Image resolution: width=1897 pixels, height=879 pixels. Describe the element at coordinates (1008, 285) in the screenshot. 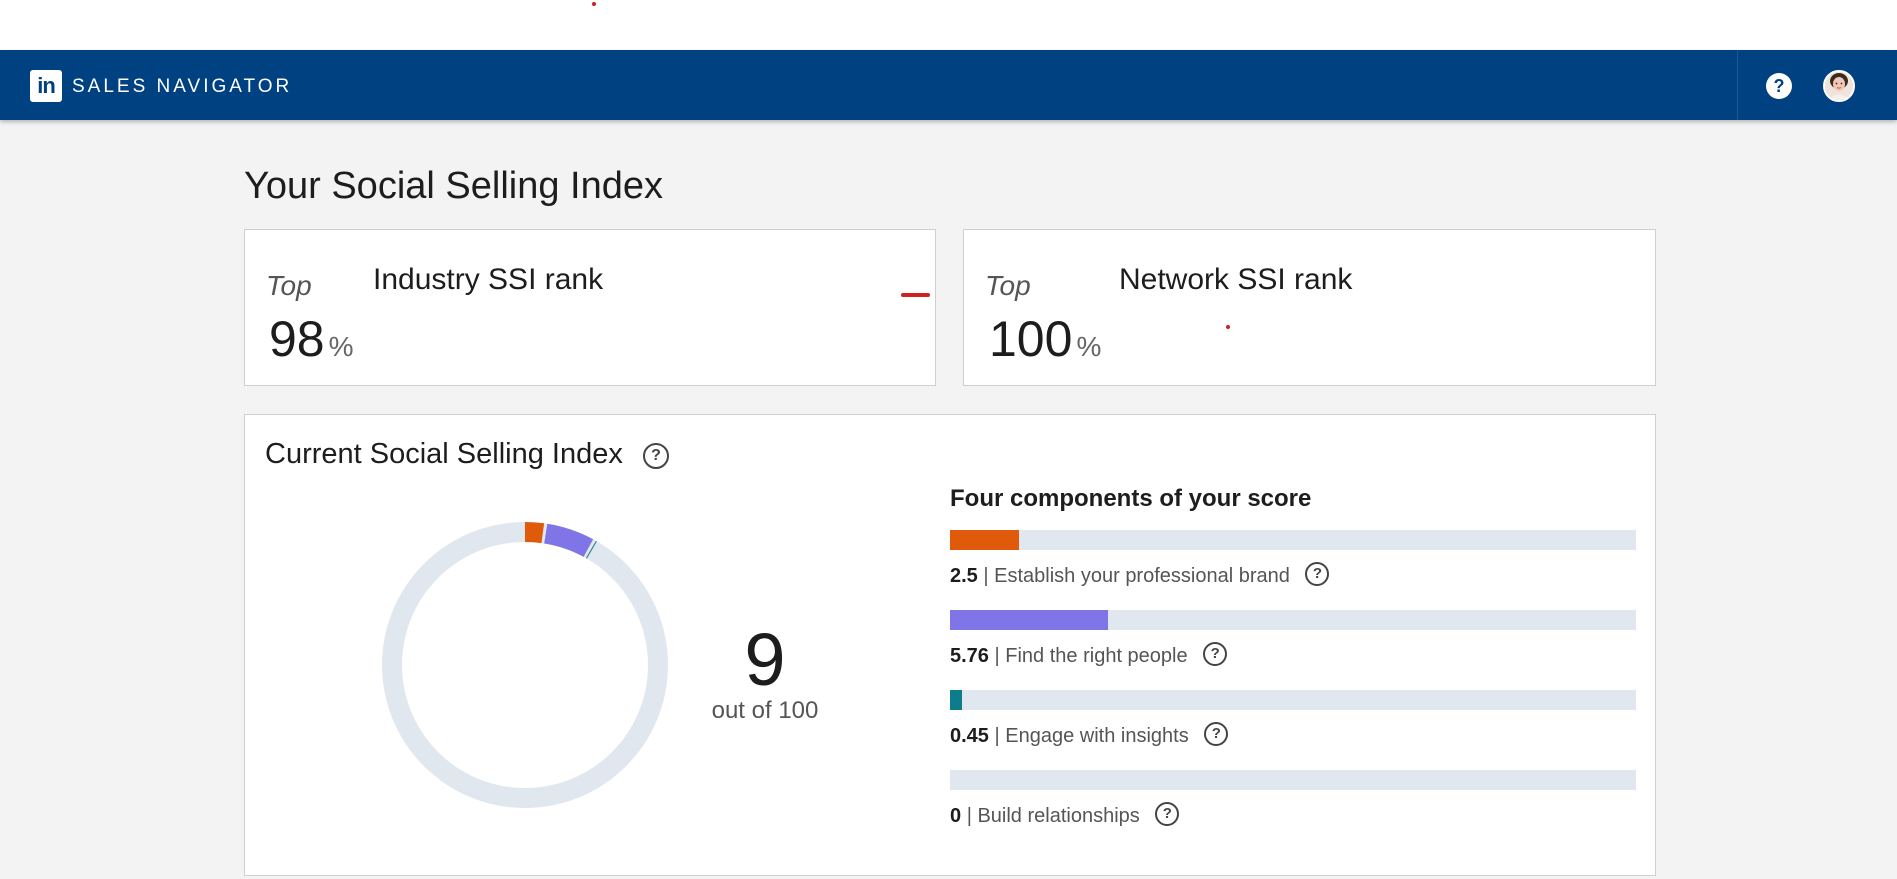

I see `network-rank-top-label: Top` at that location.